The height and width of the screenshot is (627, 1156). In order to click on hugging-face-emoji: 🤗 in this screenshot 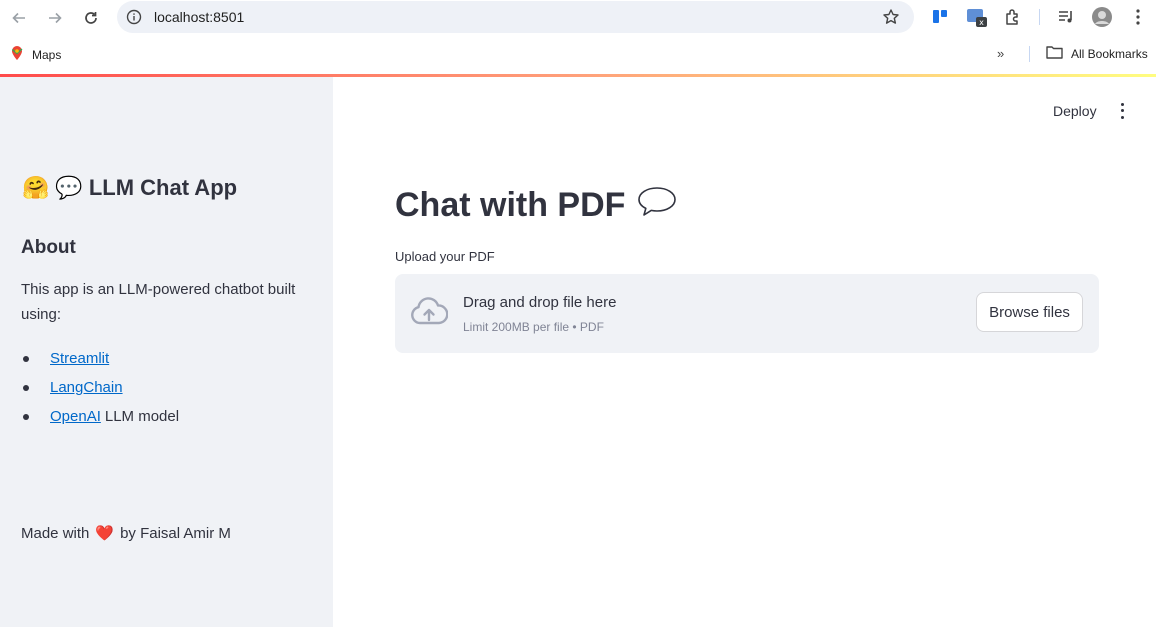, I will do `click(36, 187)`.